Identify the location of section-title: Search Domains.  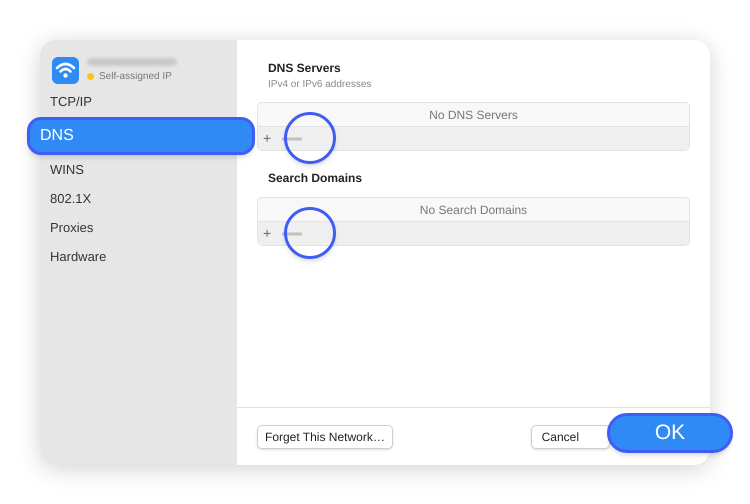
(315, 178).